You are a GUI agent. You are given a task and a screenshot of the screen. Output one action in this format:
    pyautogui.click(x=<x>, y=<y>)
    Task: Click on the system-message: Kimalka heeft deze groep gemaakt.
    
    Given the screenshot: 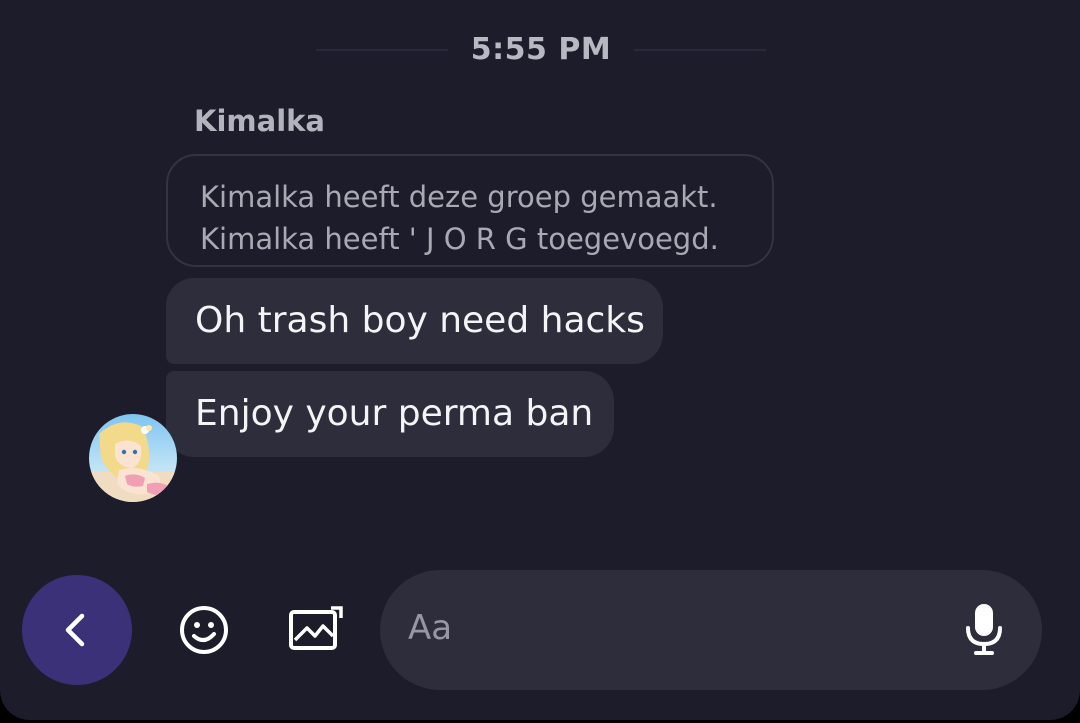 What is the action you would take?
    pyautogui.click(x=459, y=197)
    